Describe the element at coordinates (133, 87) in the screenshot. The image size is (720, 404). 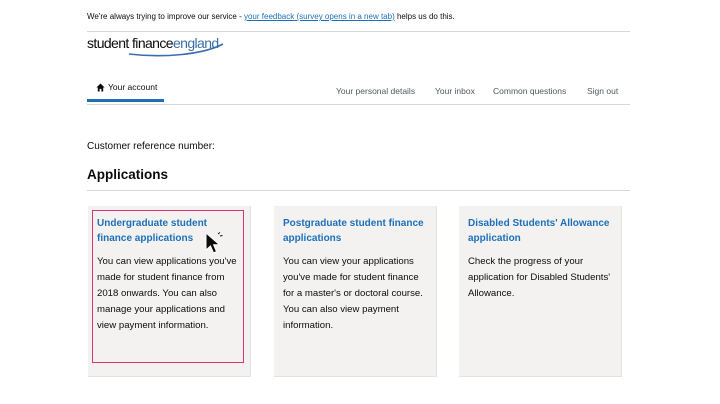
I see `nav-your-account-label: Your account` at that location.